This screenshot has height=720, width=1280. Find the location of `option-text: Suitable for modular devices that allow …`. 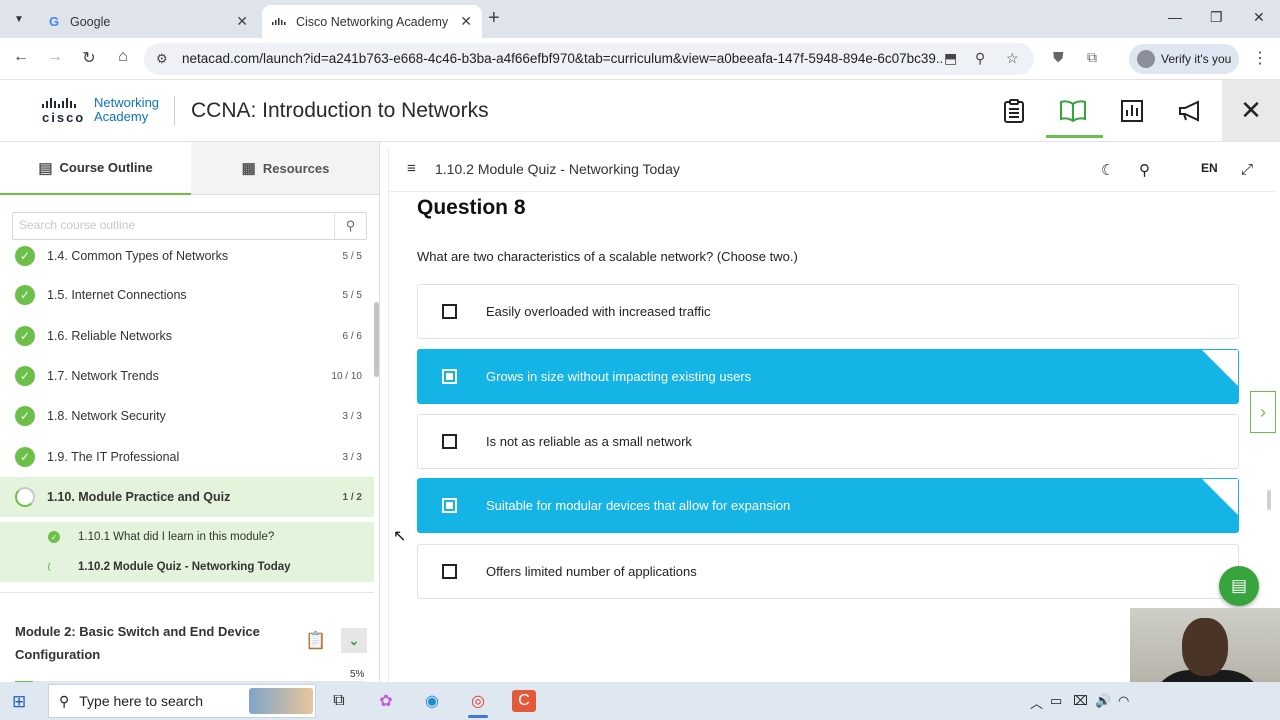

option-text: Suitable for modular devices that allow … is located at coordinates (638, 505).